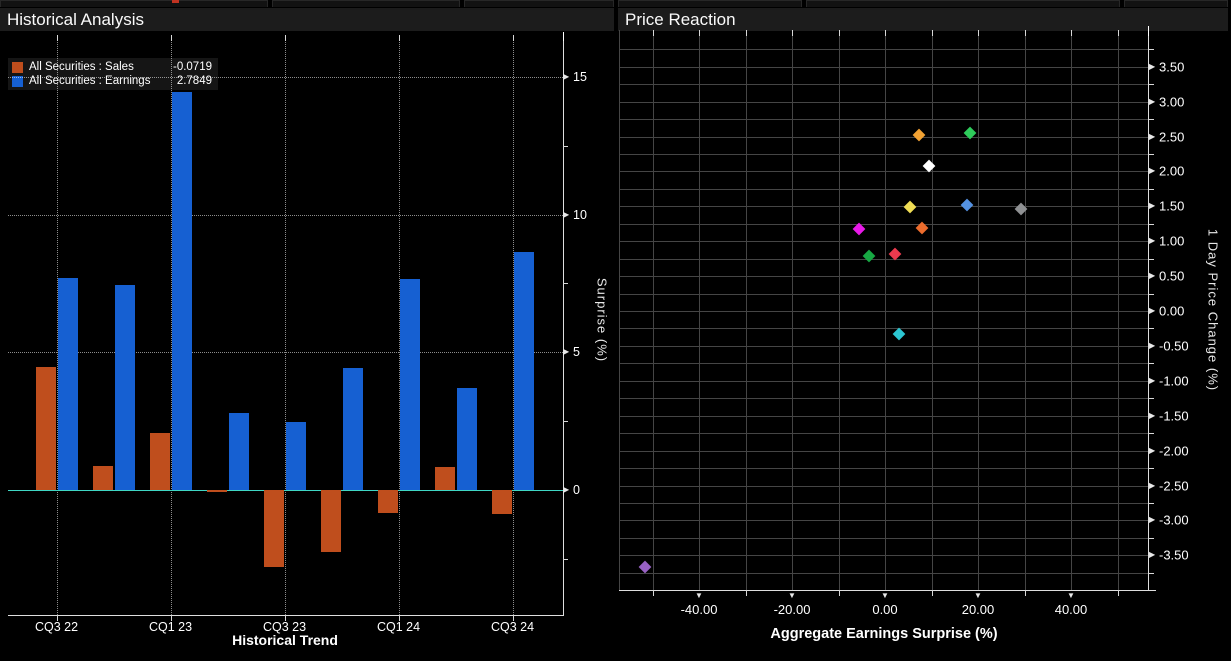  Describe the element at coordinates (398, 627) in the screenshot. I see `x-tick-label: CQ1 24` at that location.